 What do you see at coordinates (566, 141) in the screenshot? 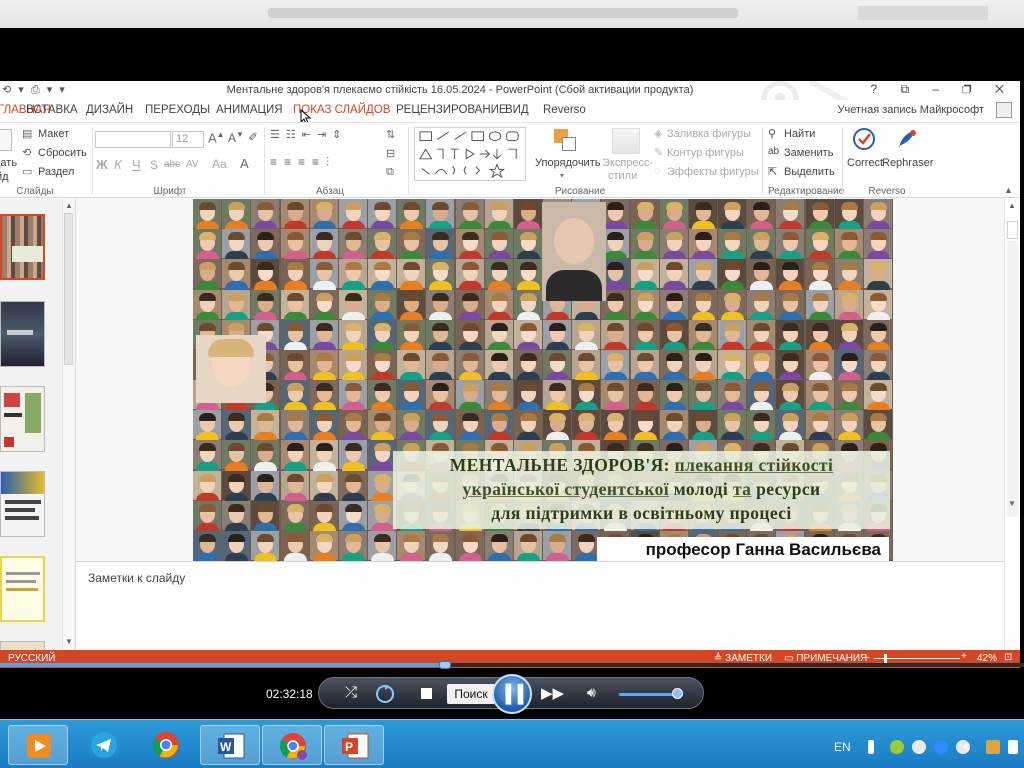
I see `arrange-icon` at bounding box center [566, 141].